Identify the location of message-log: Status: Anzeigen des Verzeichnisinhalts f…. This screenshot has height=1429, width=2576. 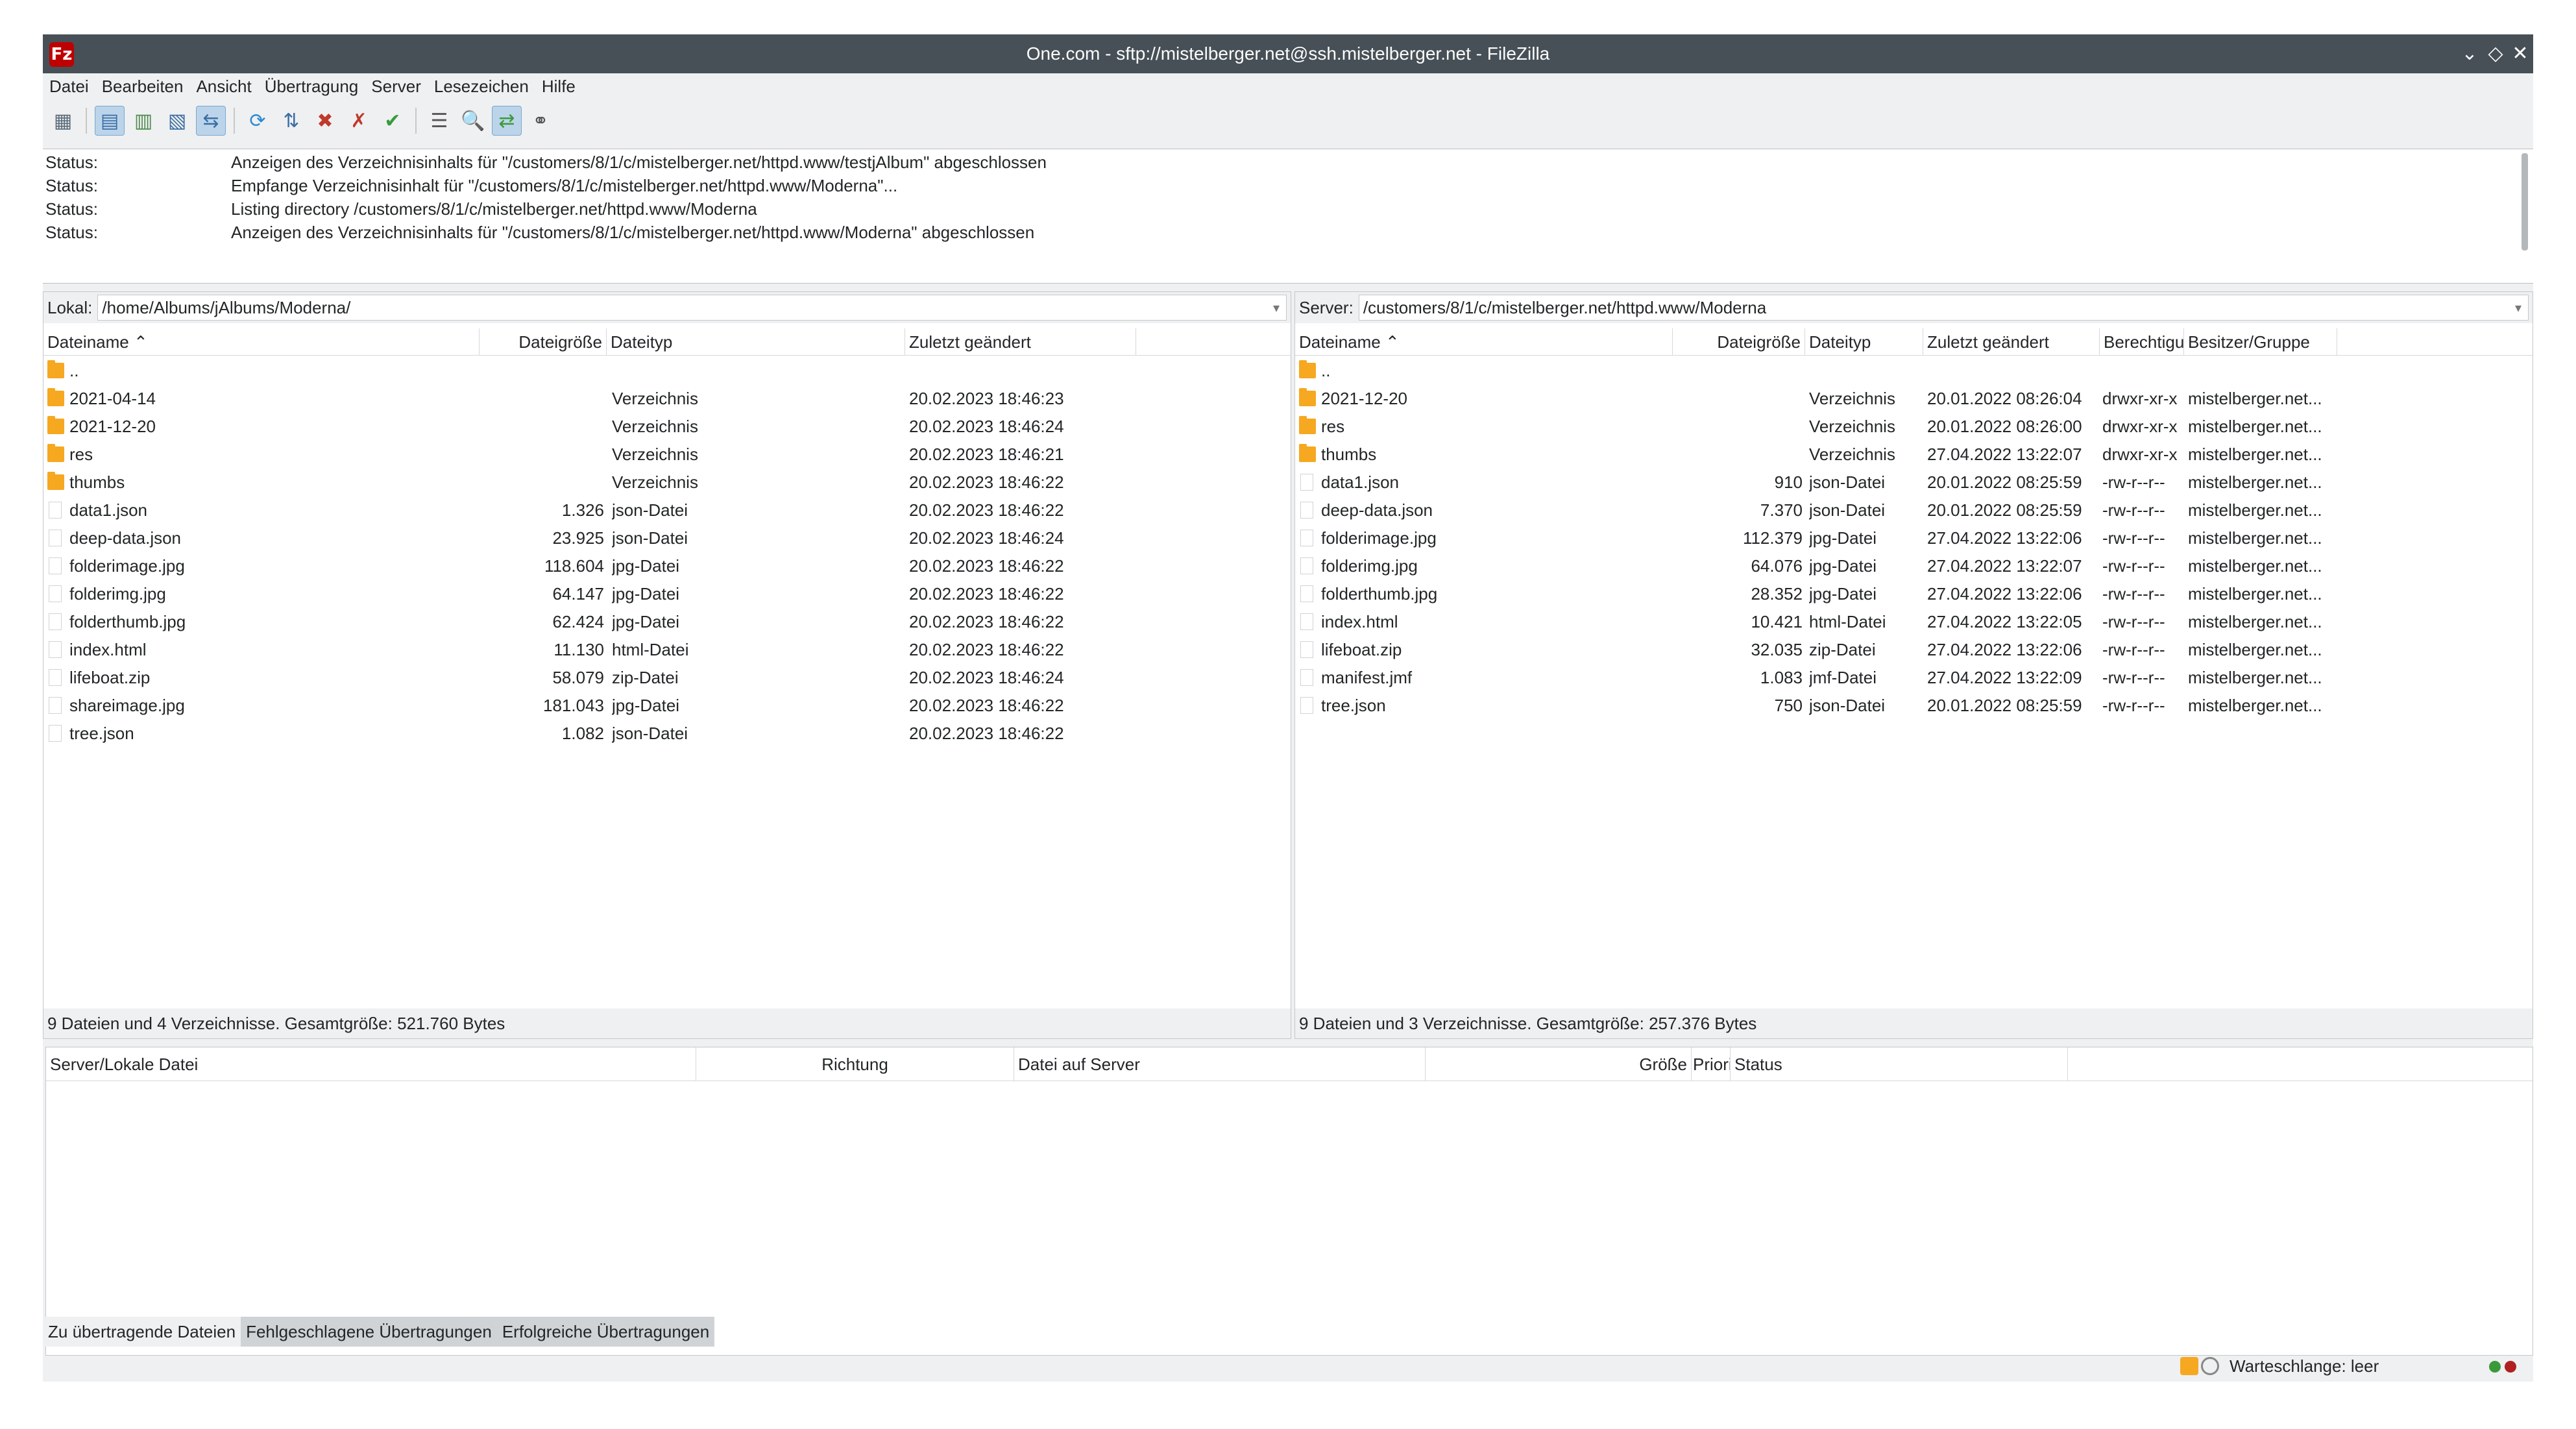
(1288, 216).